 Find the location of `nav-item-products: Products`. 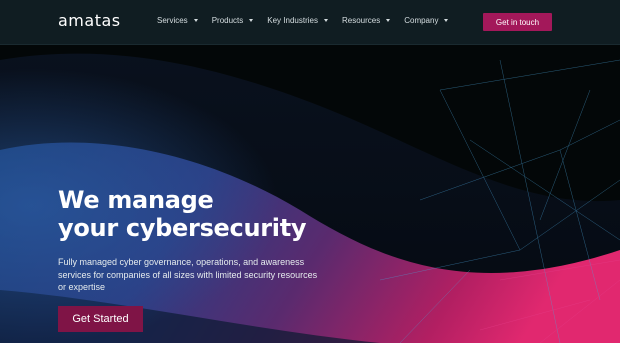

nav-item-products: Products is located at coordinates (233, 20).